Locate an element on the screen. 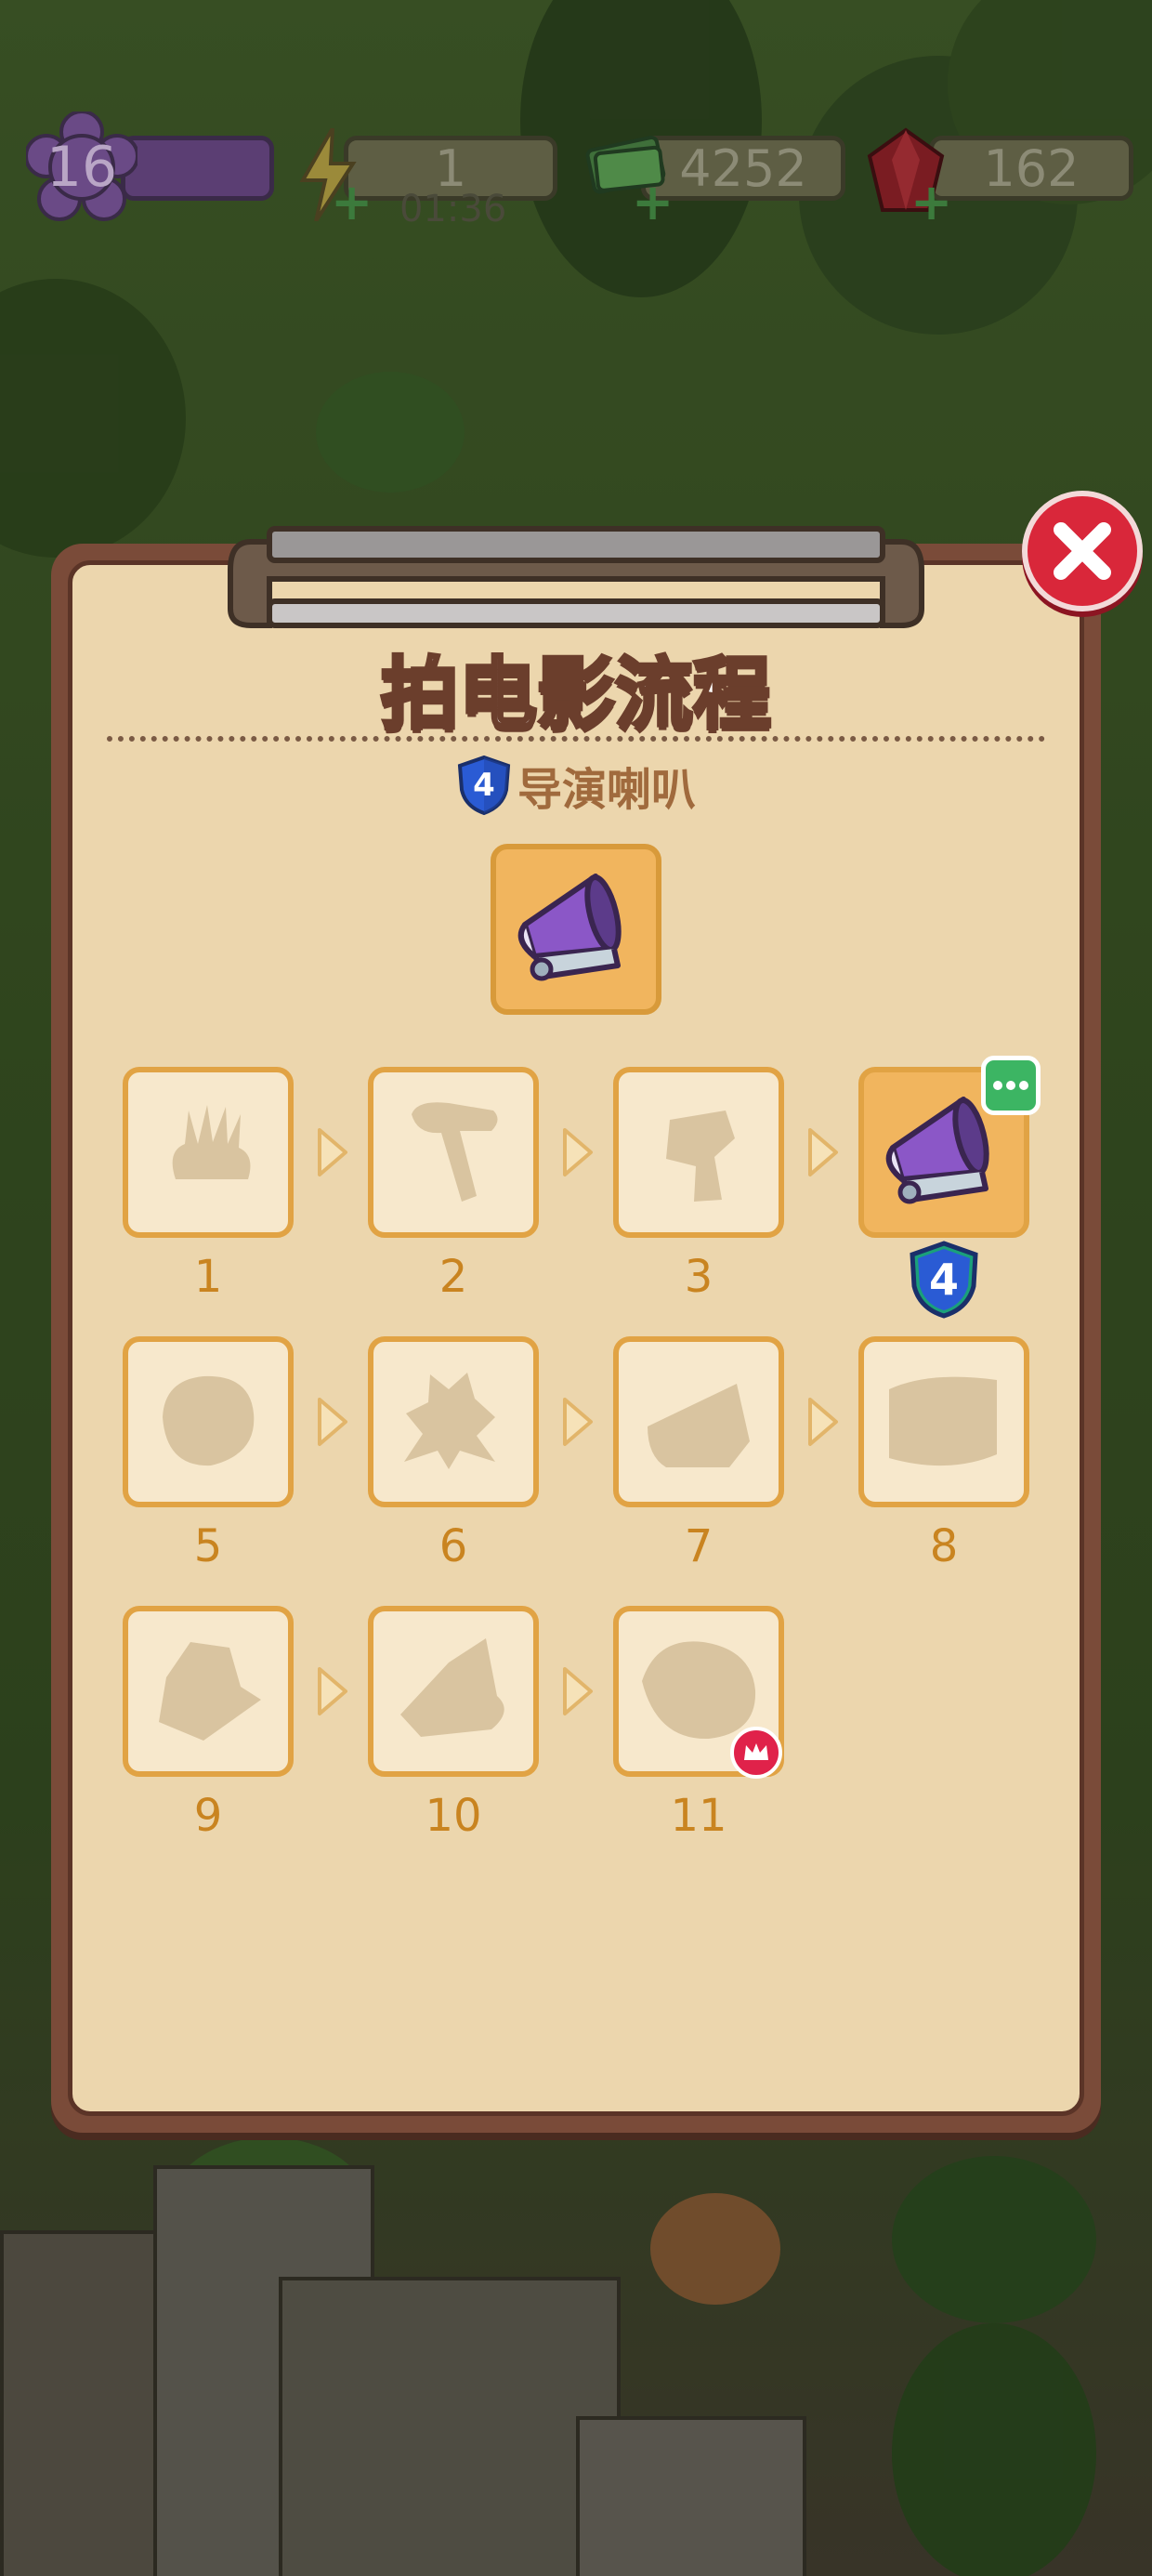 The width and height of the screenshot is (1152, 2576). chain-slot-label: 9 is located at coordinates (208, 1816).